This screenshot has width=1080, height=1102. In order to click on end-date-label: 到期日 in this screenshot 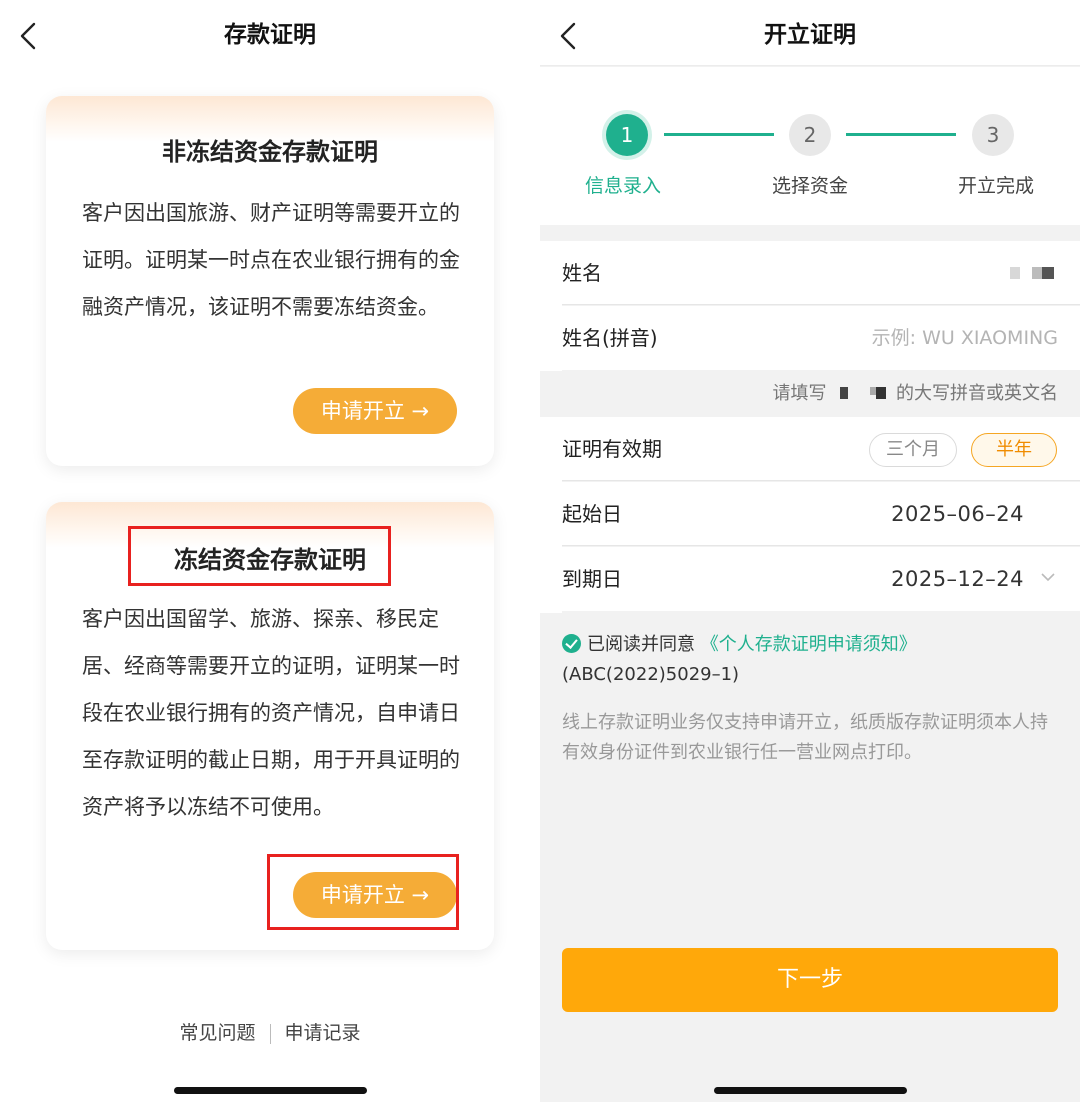, I will do `click(592, 579)`.